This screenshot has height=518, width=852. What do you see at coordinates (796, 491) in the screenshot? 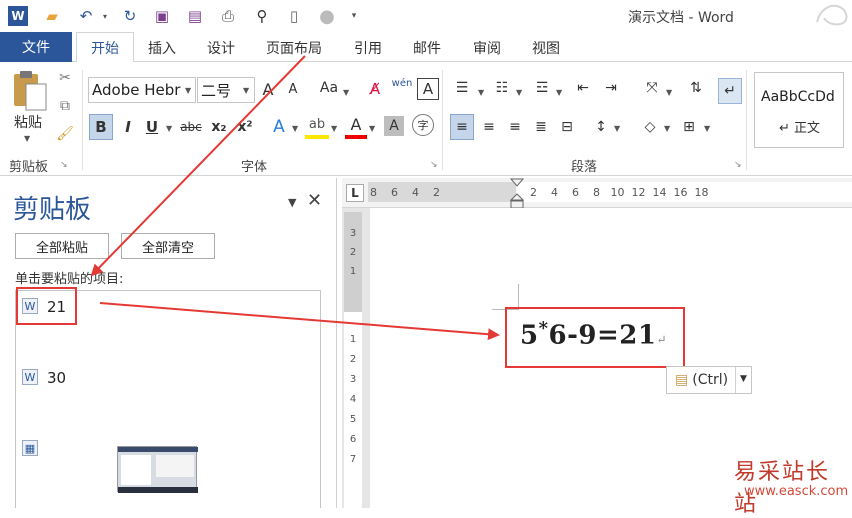
I see `watermark-url: www.easck.com` at bounding box center [796, 491].